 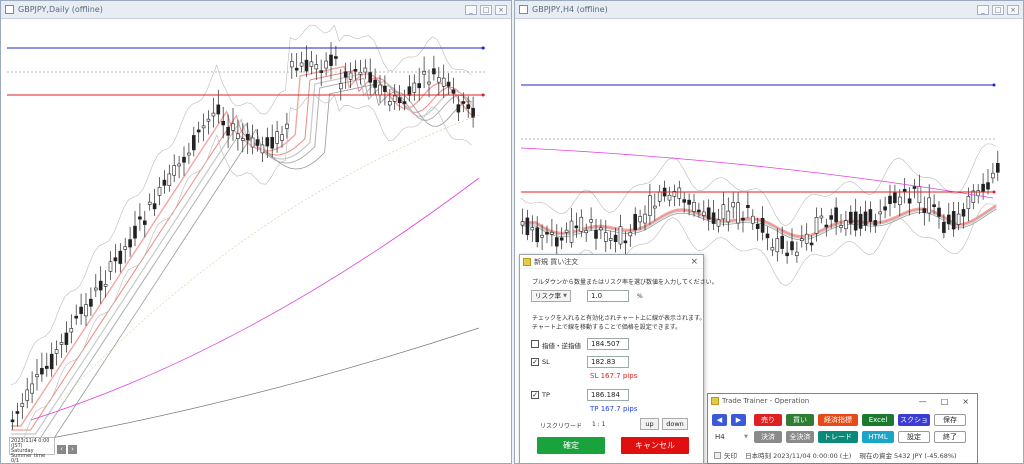 I want to click on screenshot-button: スクショ, so click(x=914, y=420).